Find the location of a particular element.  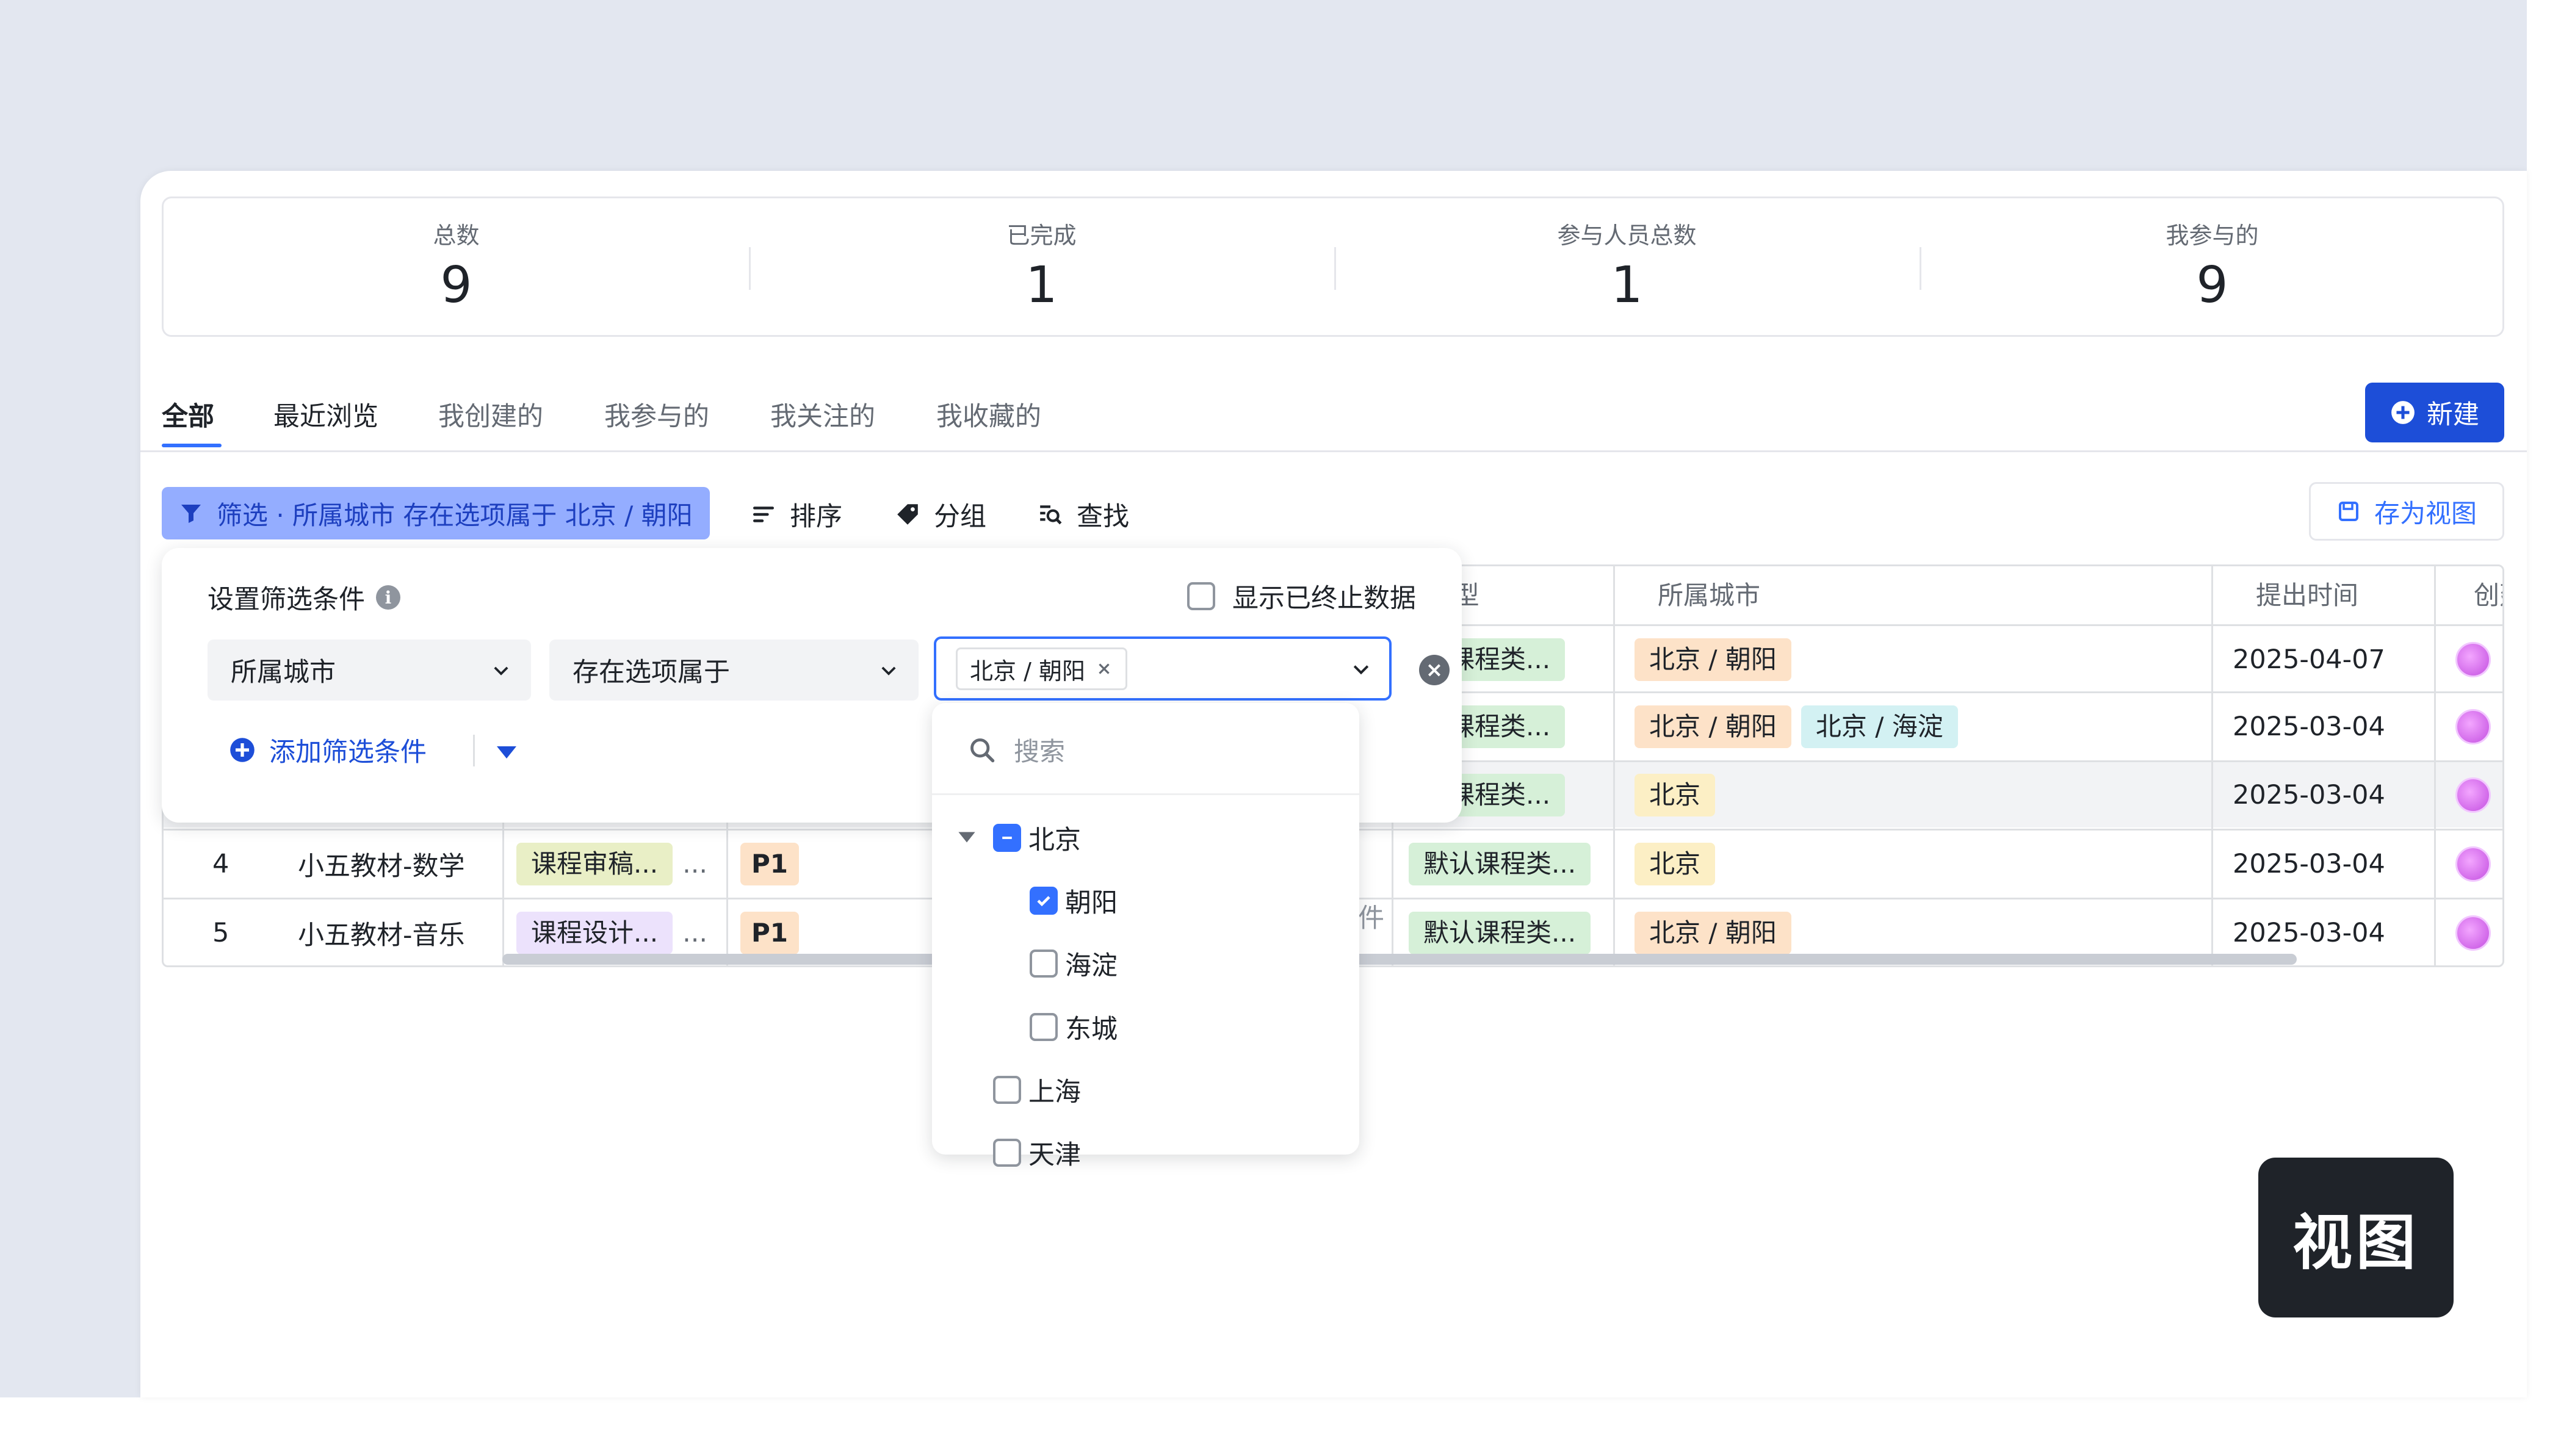

add-condition-label: 添加筛选条件 is located at coordinates (348, 752).